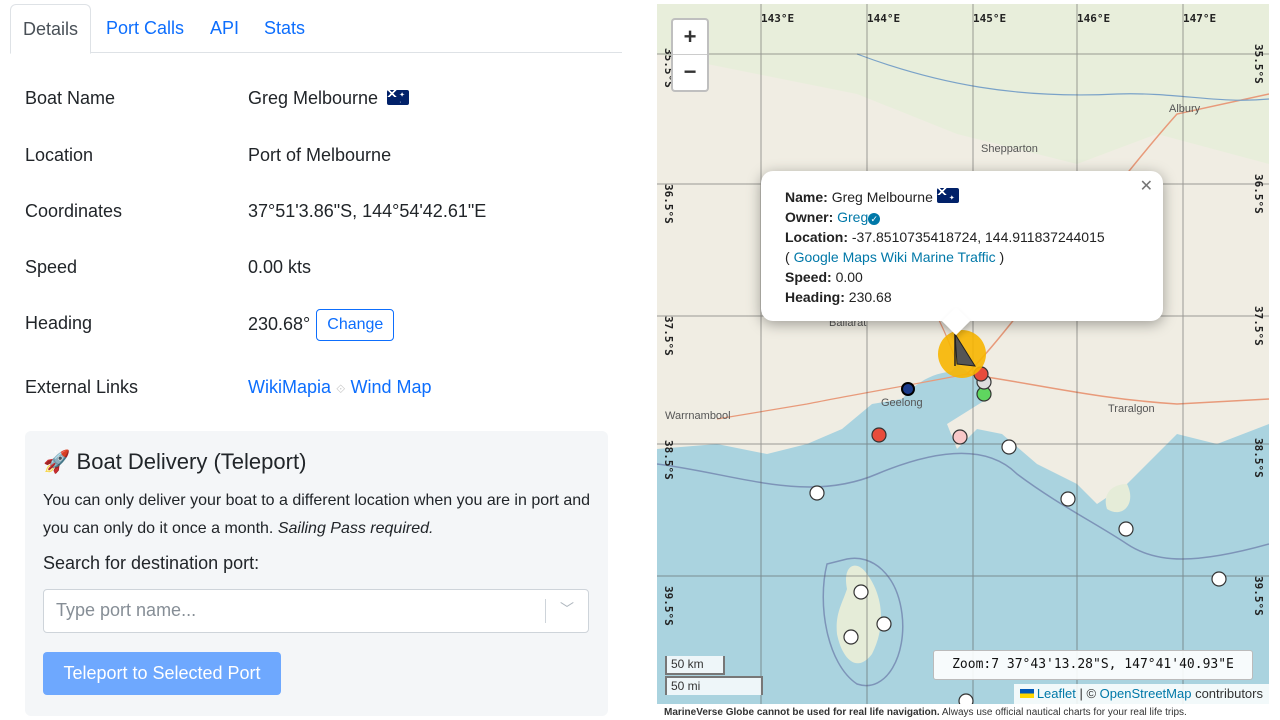  Describe the element at coordinates (835, 257) in the screenshot. I see `google-maps-link: Google Maps` at that location.